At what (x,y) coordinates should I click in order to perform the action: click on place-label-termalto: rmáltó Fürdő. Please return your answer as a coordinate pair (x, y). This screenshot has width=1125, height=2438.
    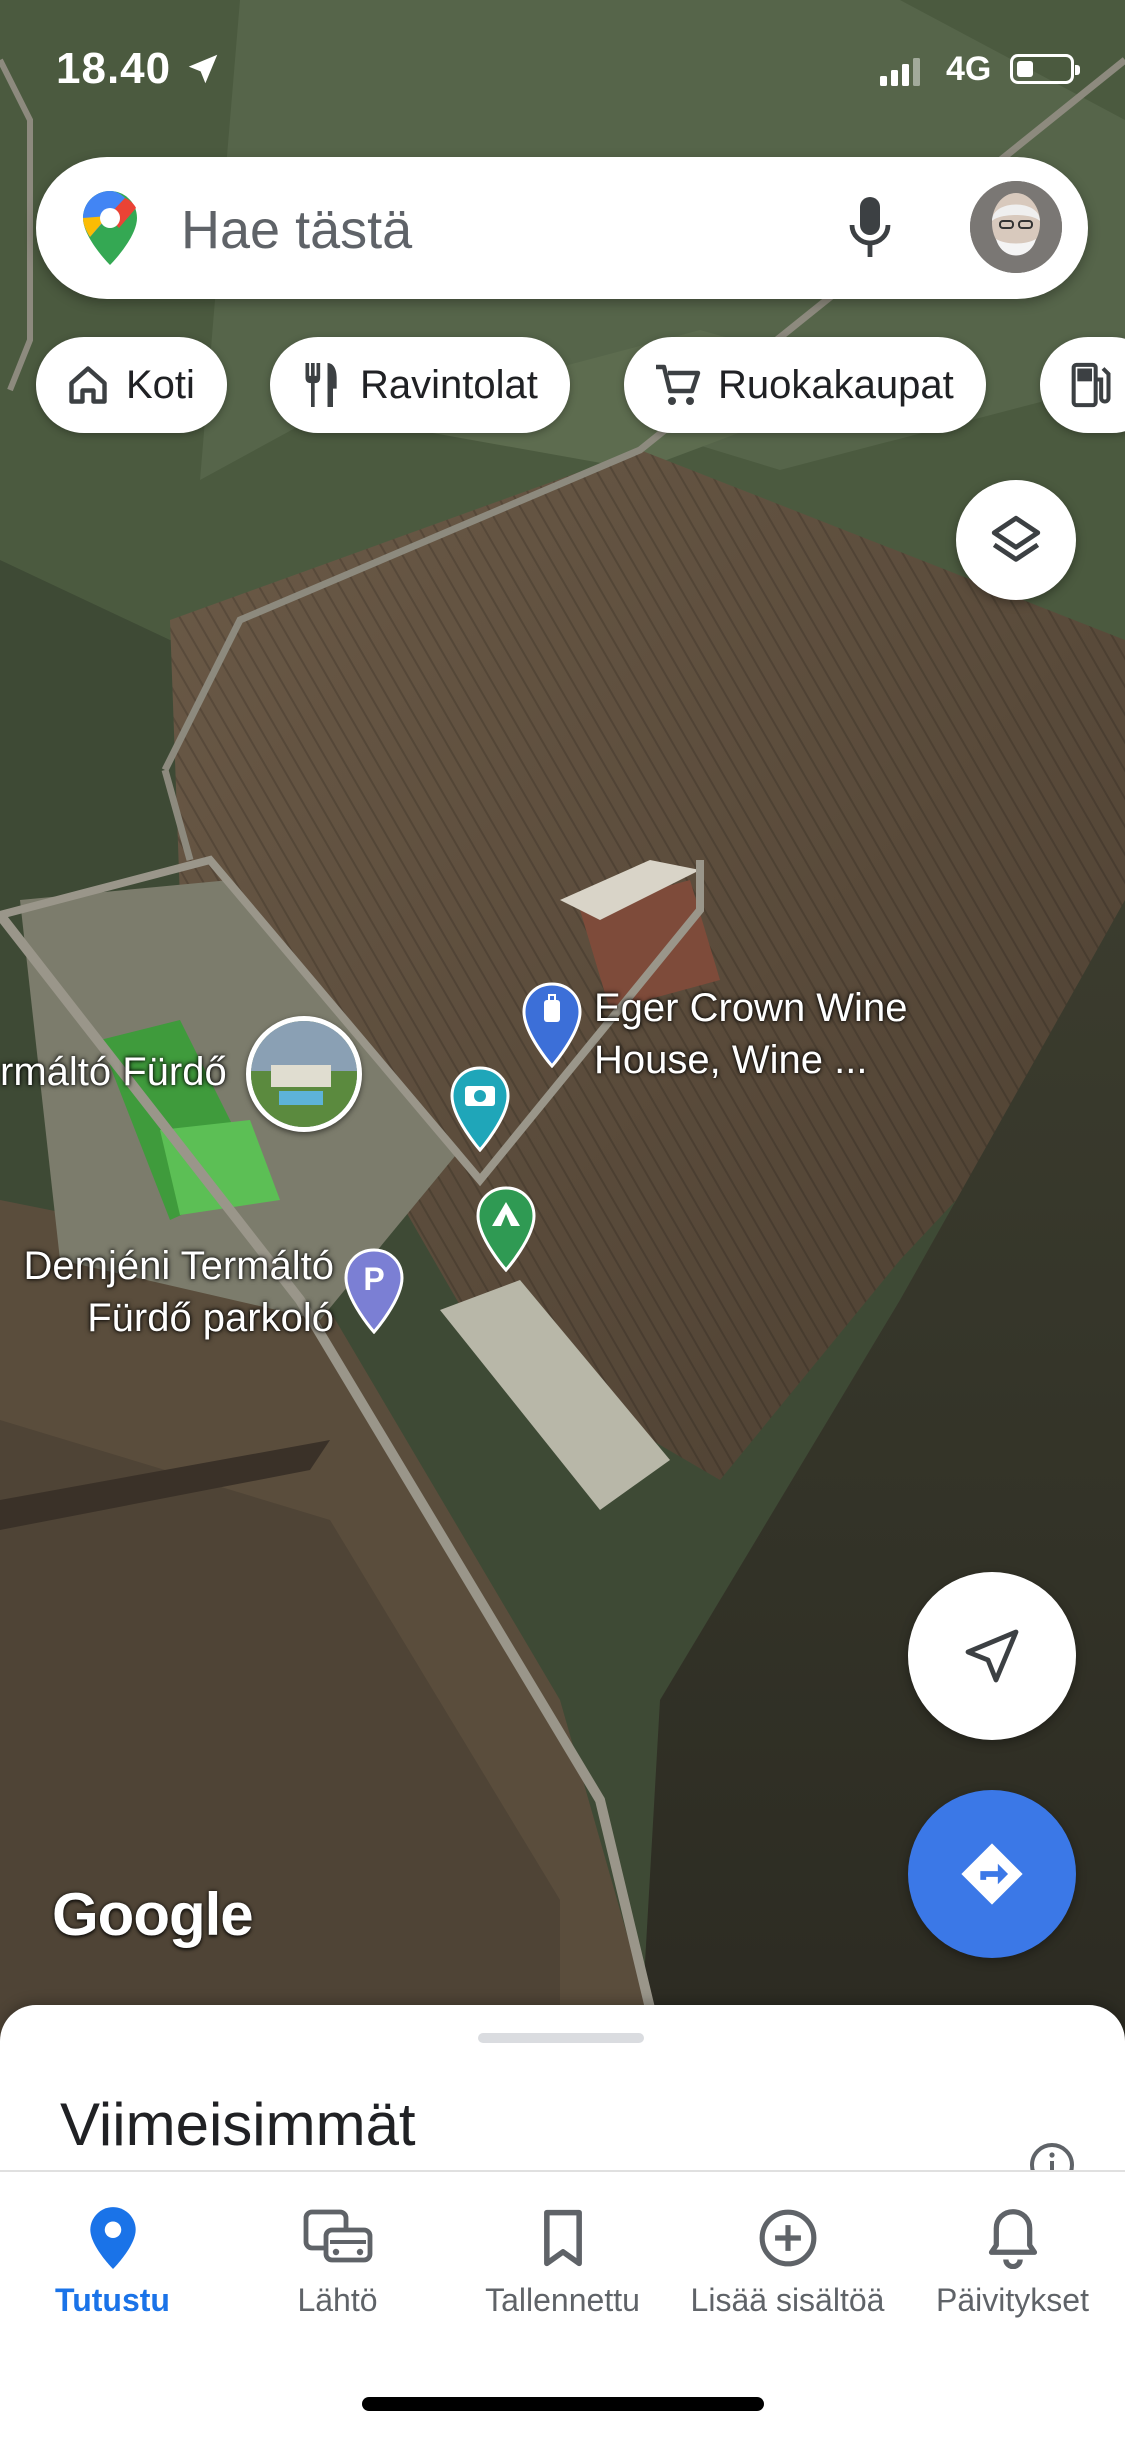
    Looking at the image, I should click on (113, 1072).